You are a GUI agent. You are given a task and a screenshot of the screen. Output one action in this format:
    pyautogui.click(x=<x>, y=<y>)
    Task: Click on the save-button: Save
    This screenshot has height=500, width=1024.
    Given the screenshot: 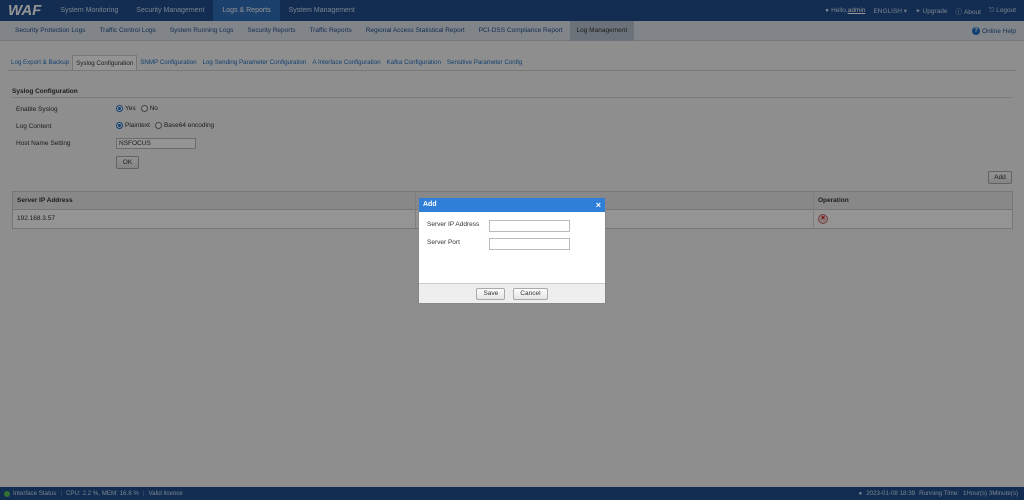 What is the action you would take?
    pyautogui.click(x=491, y=293)
    